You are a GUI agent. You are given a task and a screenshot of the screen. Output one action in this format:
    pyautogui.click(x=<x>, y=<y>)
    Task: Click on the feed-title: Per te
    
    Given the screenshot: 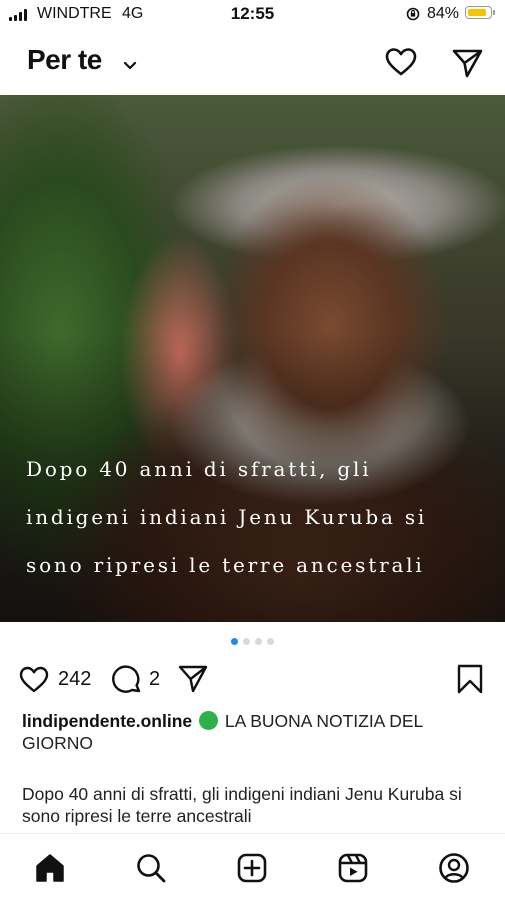 What is the action you would take?
    pyautogui.click(x=64, y=60)
    